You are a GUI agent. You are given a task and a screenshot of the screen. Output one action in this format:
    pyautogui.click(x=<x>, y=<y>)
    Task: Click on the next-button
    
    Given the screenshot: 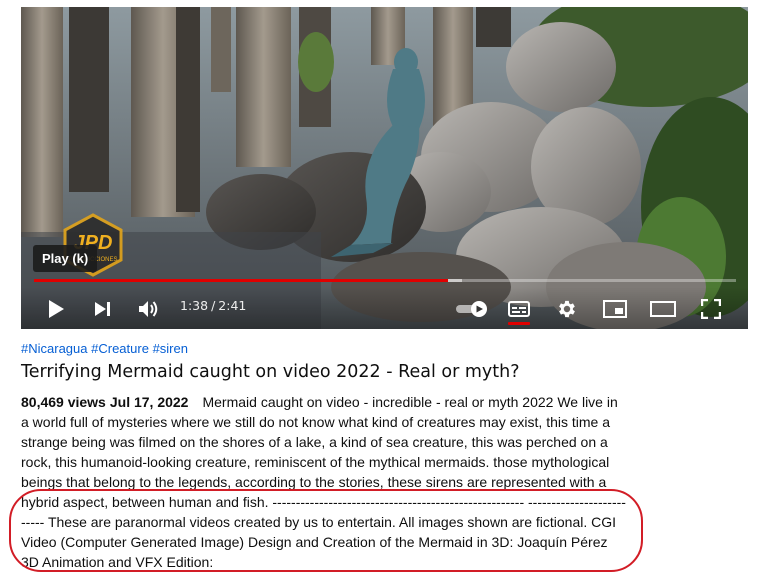 What is the action you would take?
    pyautogui.click(x=103, y=309)
    